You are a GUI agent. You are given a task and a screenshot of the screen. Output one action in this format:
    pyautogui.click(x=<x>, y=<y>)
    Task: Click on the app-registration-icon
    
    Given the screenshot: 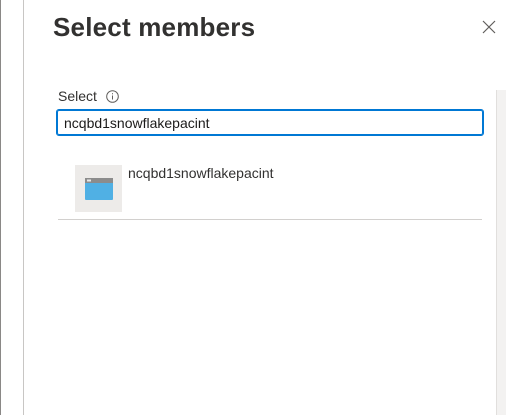 What is the action you would take?
    pyautogui.click(x=98, y=188)
    